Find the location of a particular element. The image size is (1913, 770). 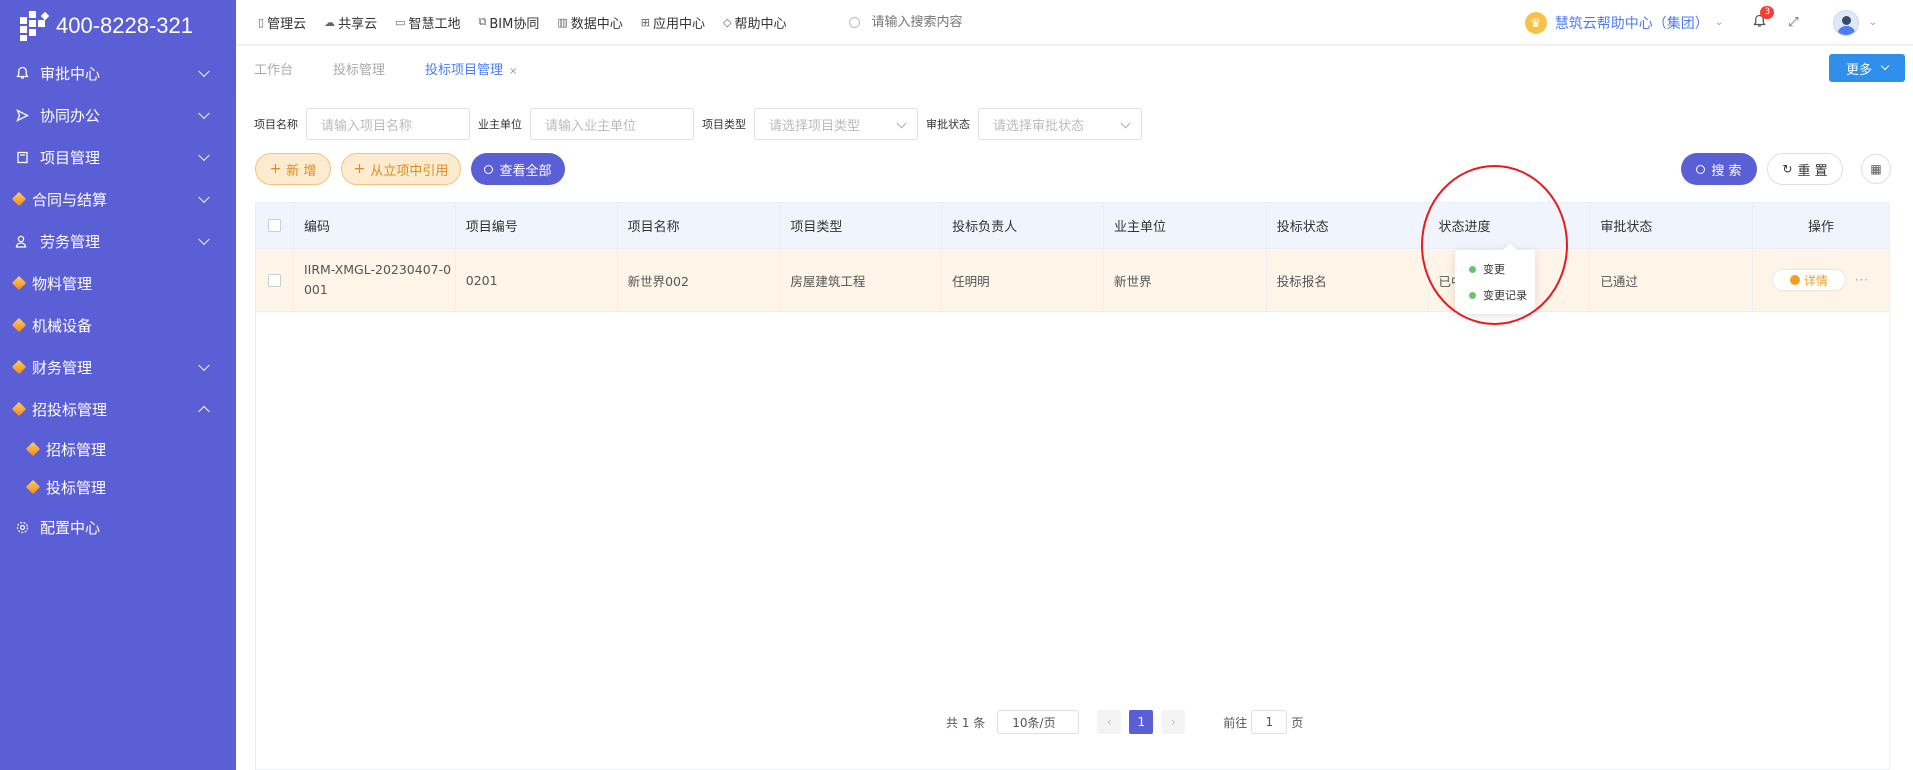

approval-status-select: 请选择审批状态 is located at coordinates (1060, 124).